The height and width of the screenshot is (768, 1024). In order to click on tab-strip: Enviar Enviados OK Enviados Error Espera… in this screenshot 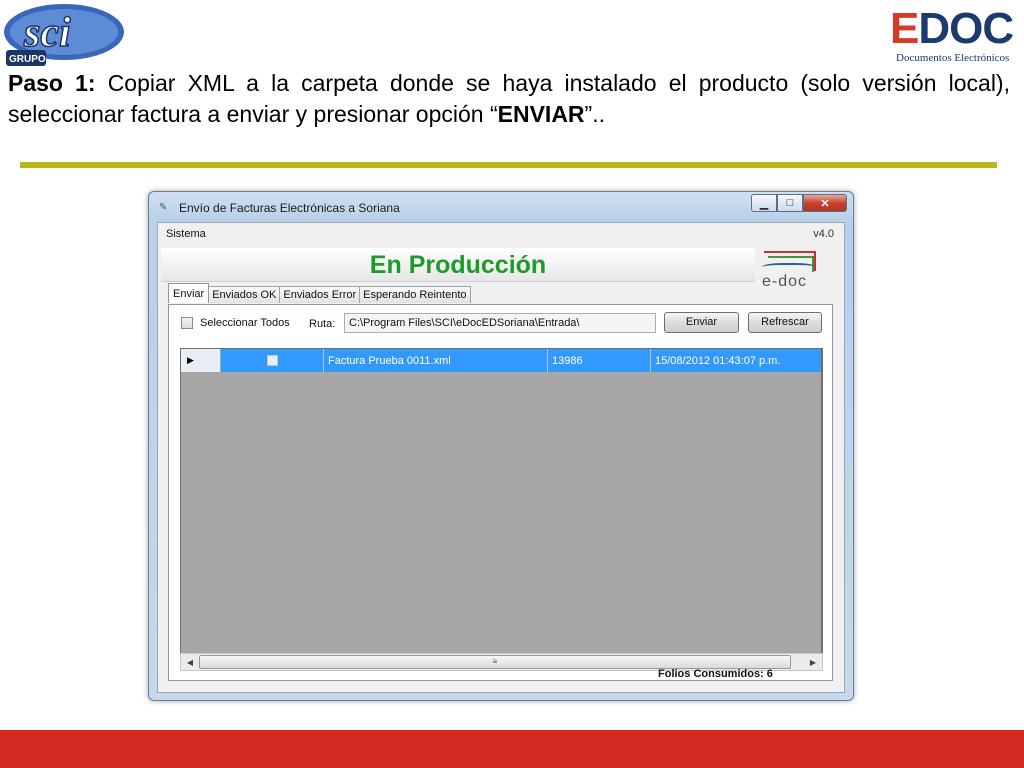, I will do `click(319, 293)`.